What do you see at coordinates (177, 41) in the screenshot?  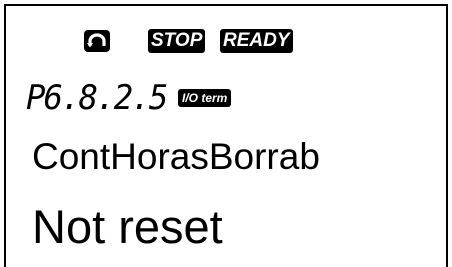 I see `stop-status-badge: STOP` at bounding box center [177, 41].